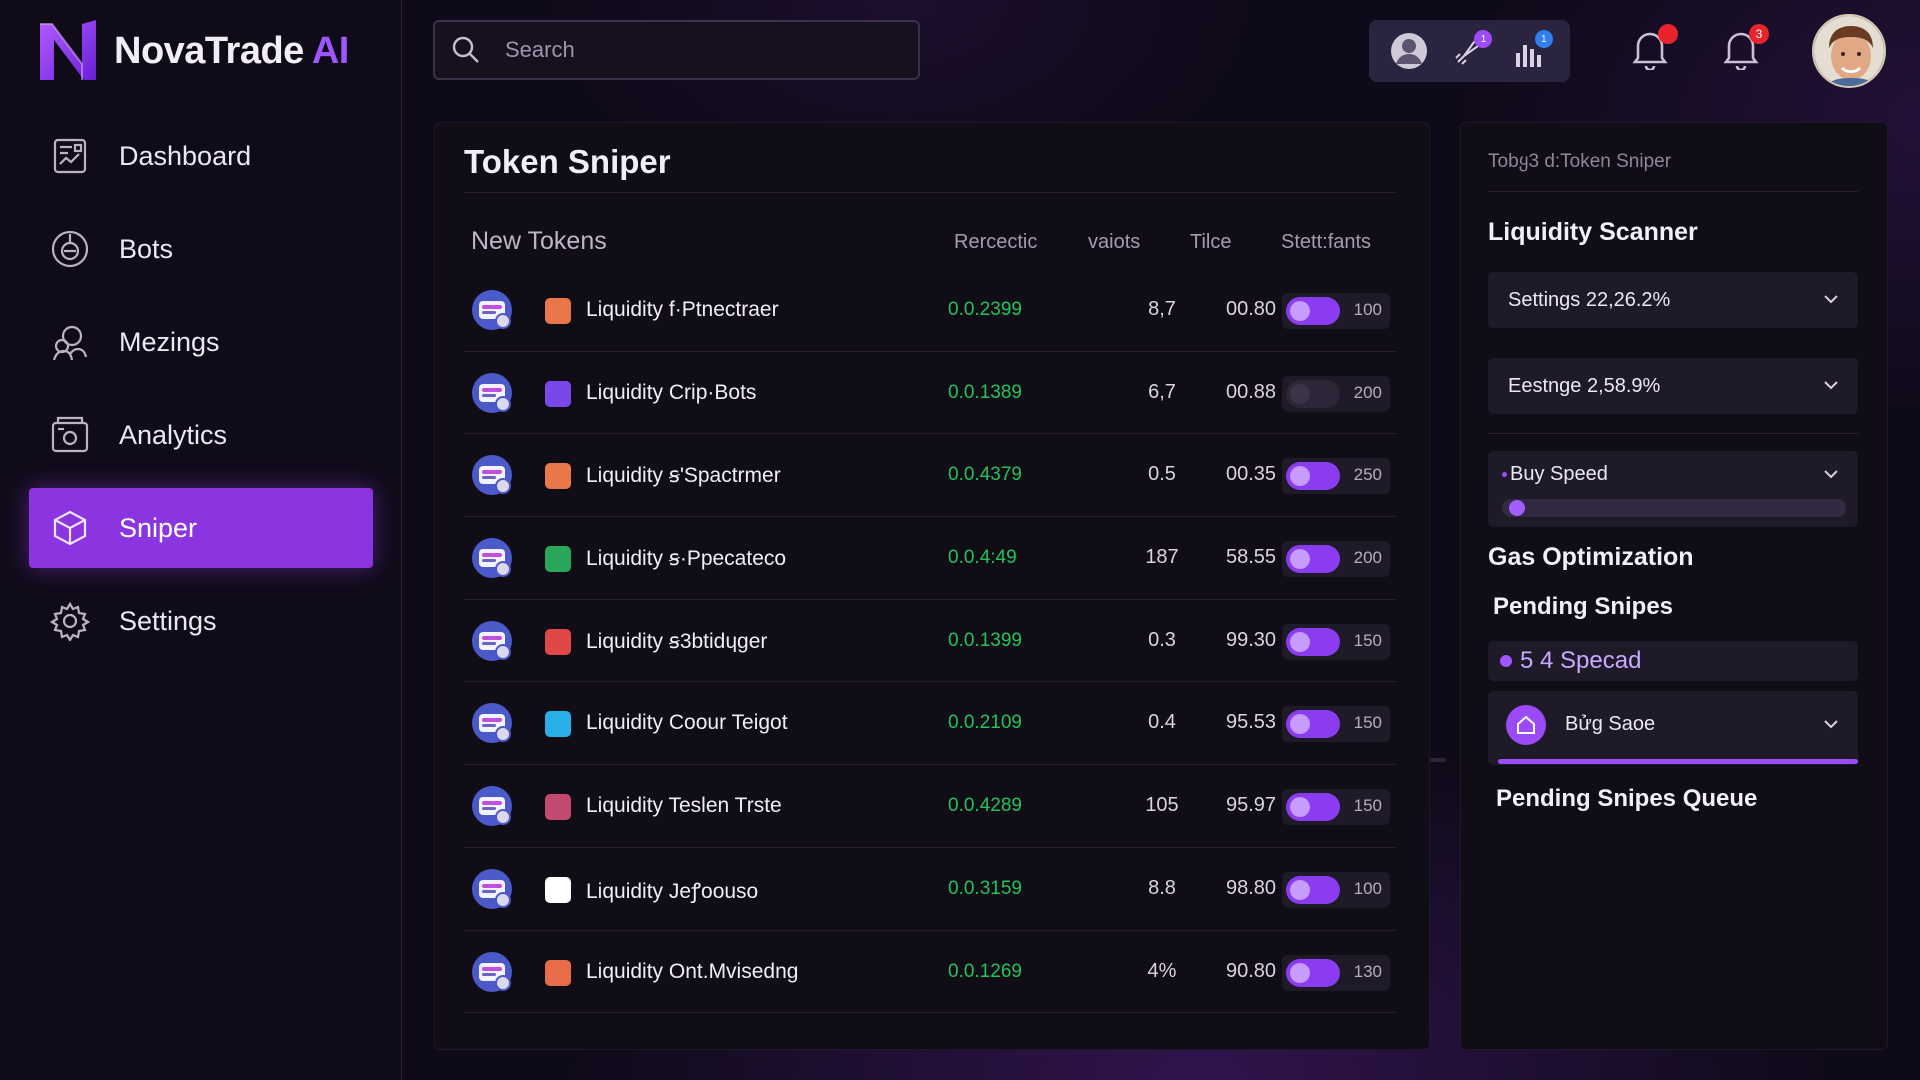 This screenshot has height=1080, width=1920. I want to click on user-circle-icon, so click(1409, 51).